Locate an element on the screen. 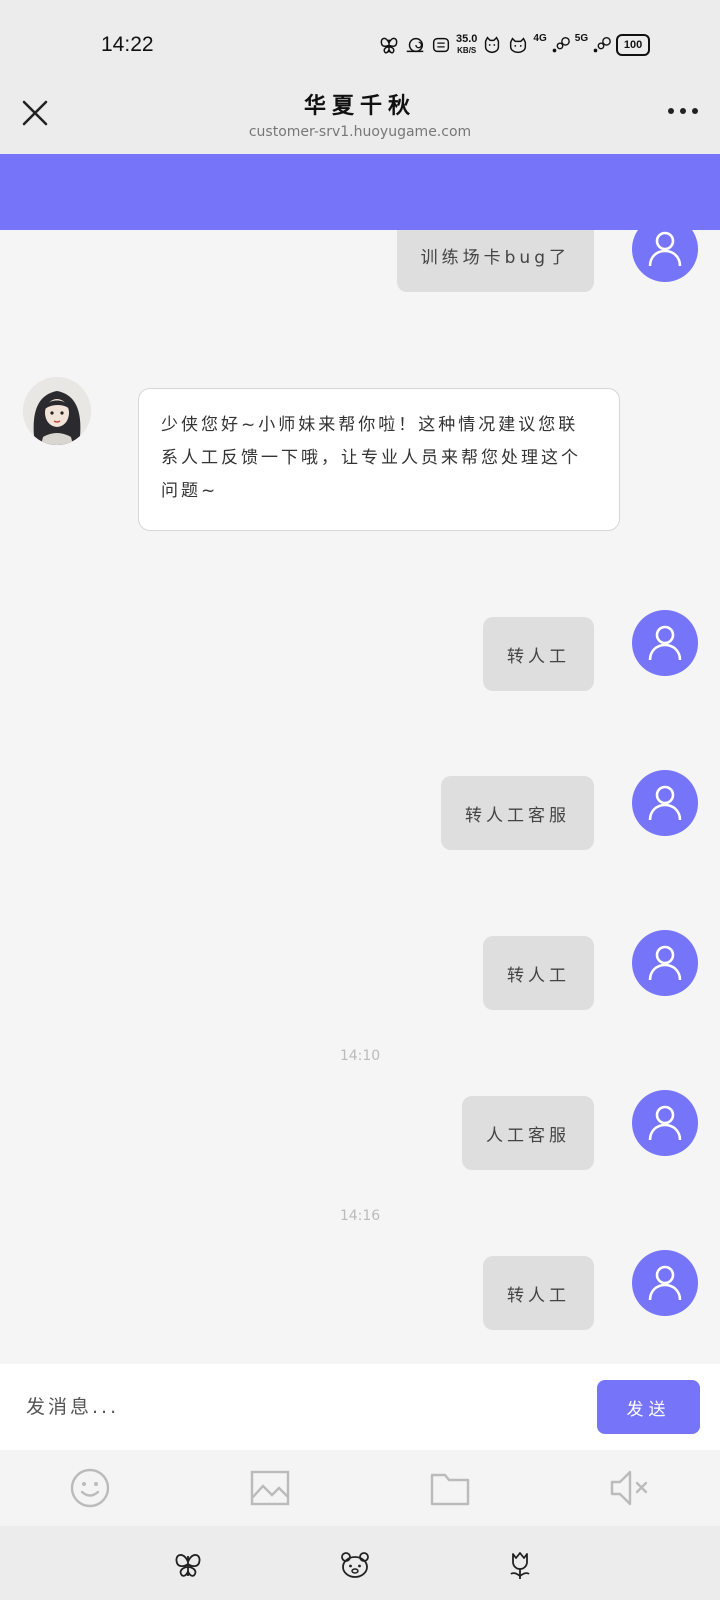 This screenshot has width=720, height=1600. bear-icon is located at coordinates (355, 1565).